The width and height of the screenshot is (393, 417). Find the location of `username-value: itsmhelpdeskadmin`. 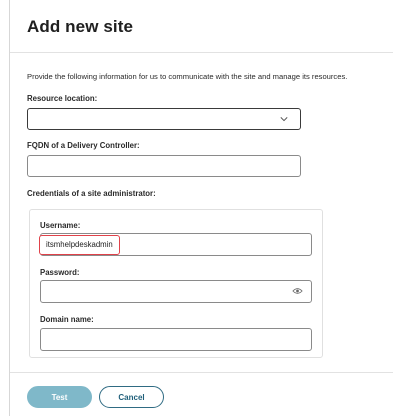

username-value: itsmhelpdeskadmin is located at coordinates (79, 244).